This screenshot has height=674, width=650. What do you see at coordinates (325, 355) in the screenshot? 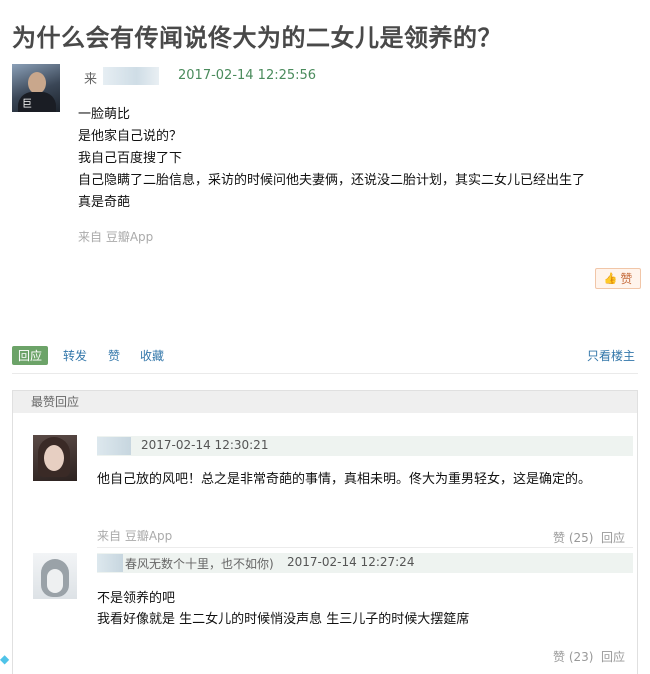
I see `post-actions: 回应 转发 赞 收藏 只看楼主` at bounding box center [325, 355].